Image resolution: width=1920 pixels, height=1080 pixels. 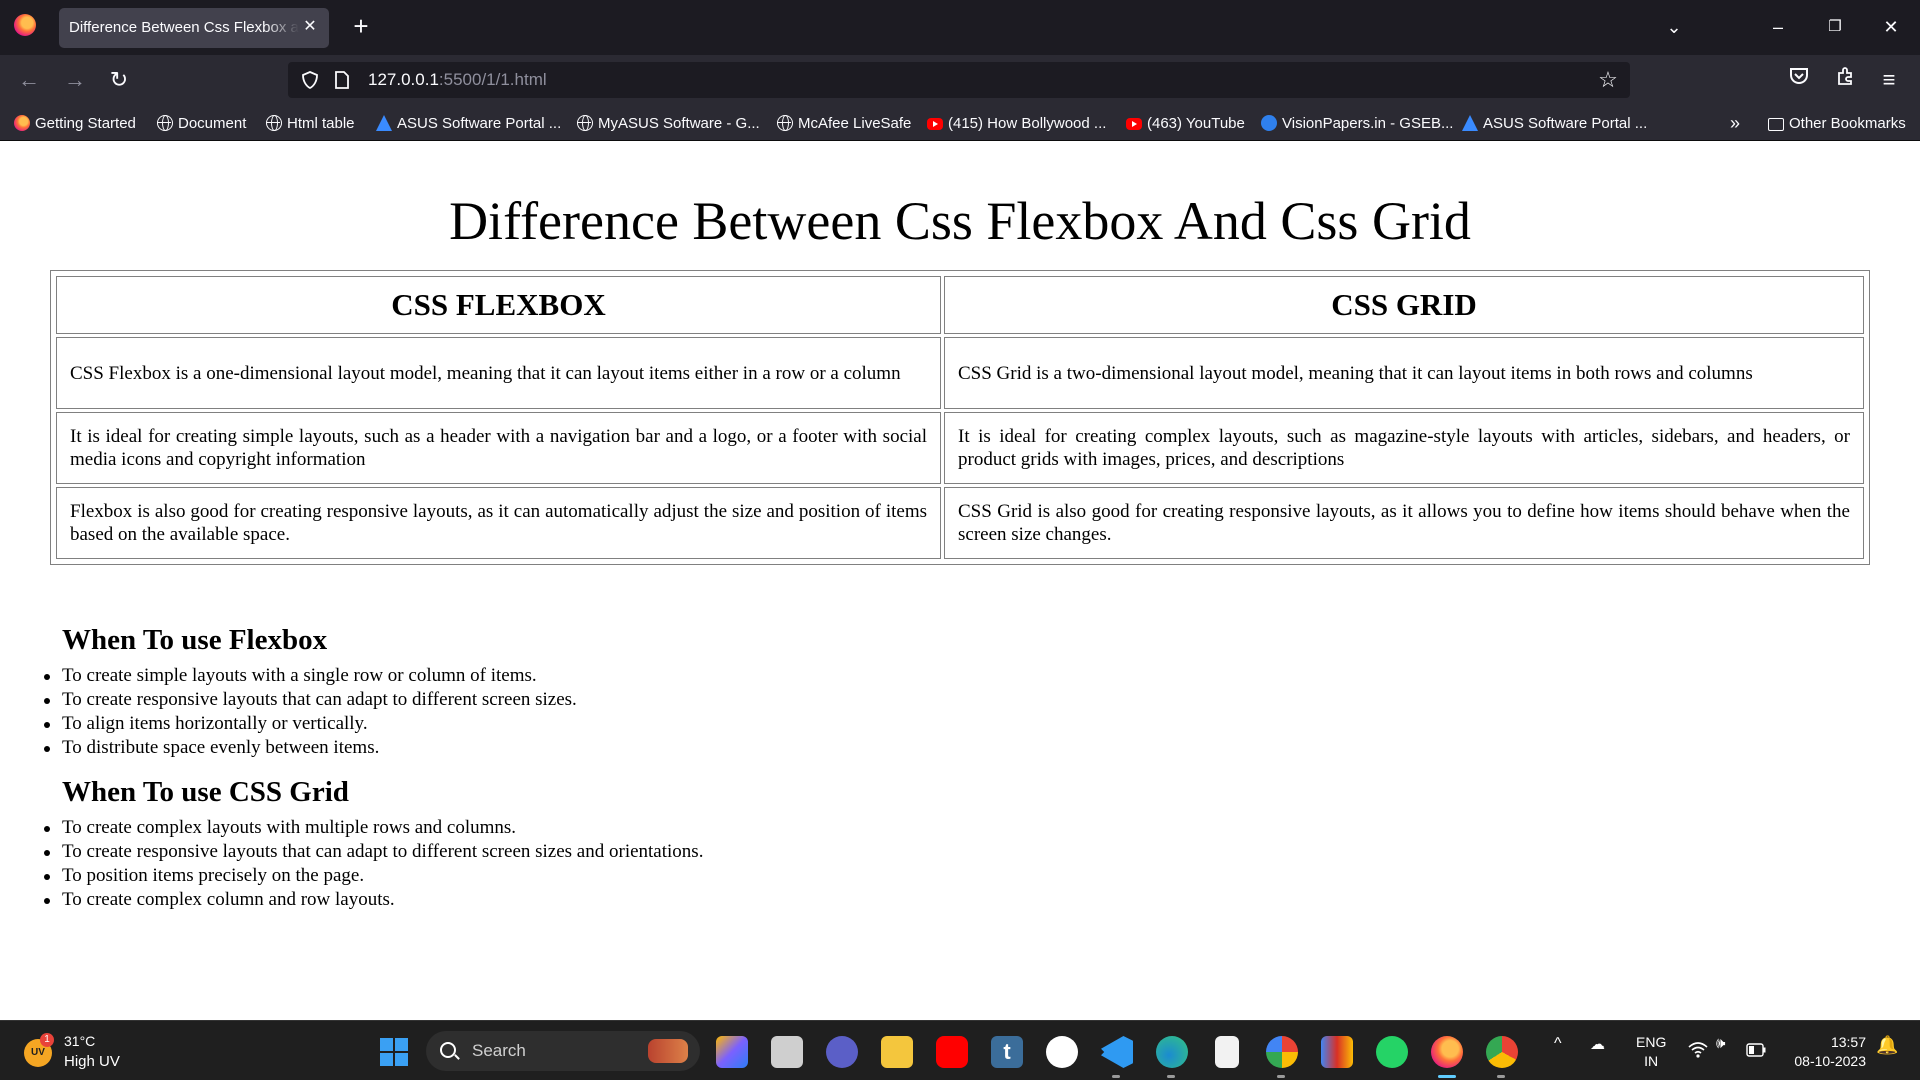 I want to click on other-bookmarks-folder: Other Bookmarks, so click(x=1837, y=123).